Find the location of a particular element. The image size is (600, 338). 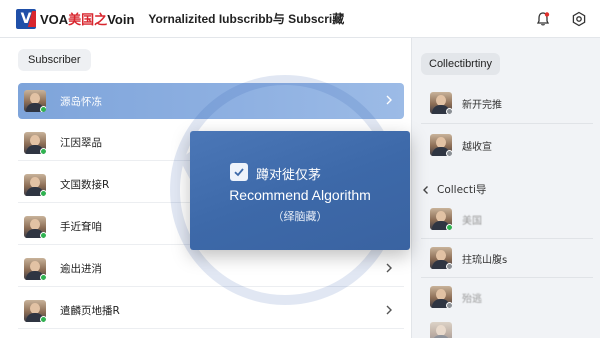

card-main-label: Recommend Algorithm is located at coordinates (300, 195).